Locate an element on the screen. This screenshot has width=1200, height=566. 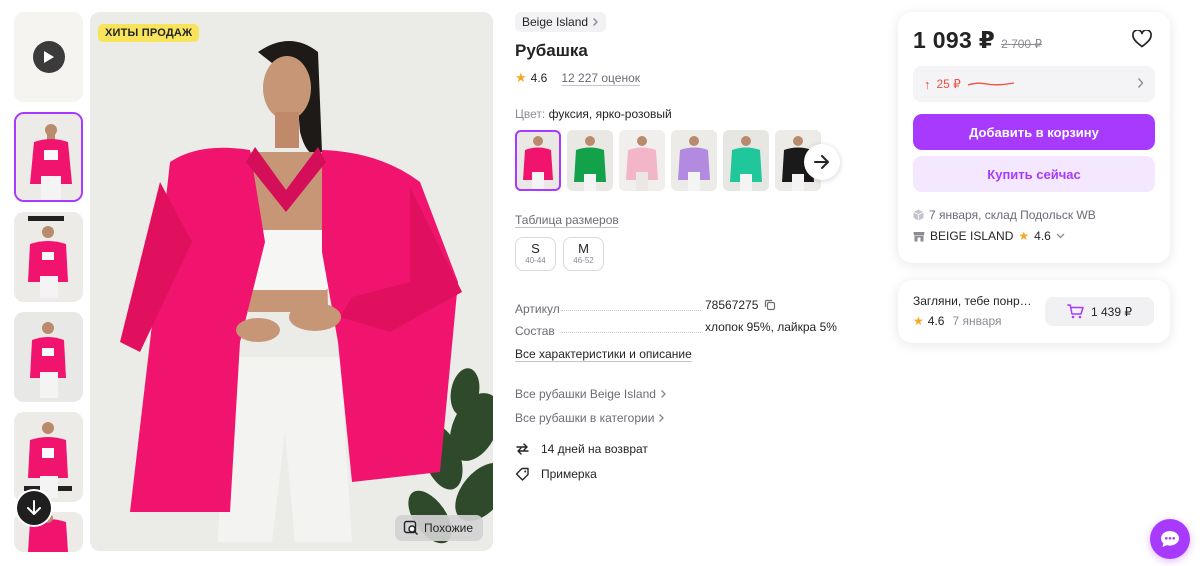
spec-row-composition: Состав хлопок 95%, лайкра 5% is located at coordinates (695, 327).